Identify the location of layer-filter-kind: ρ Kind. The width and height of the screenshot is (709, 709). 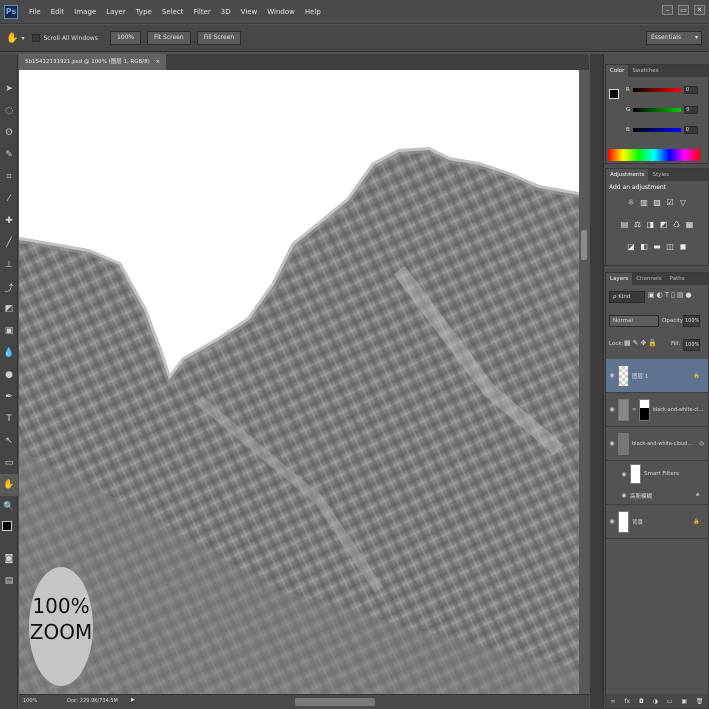
(627, 297).